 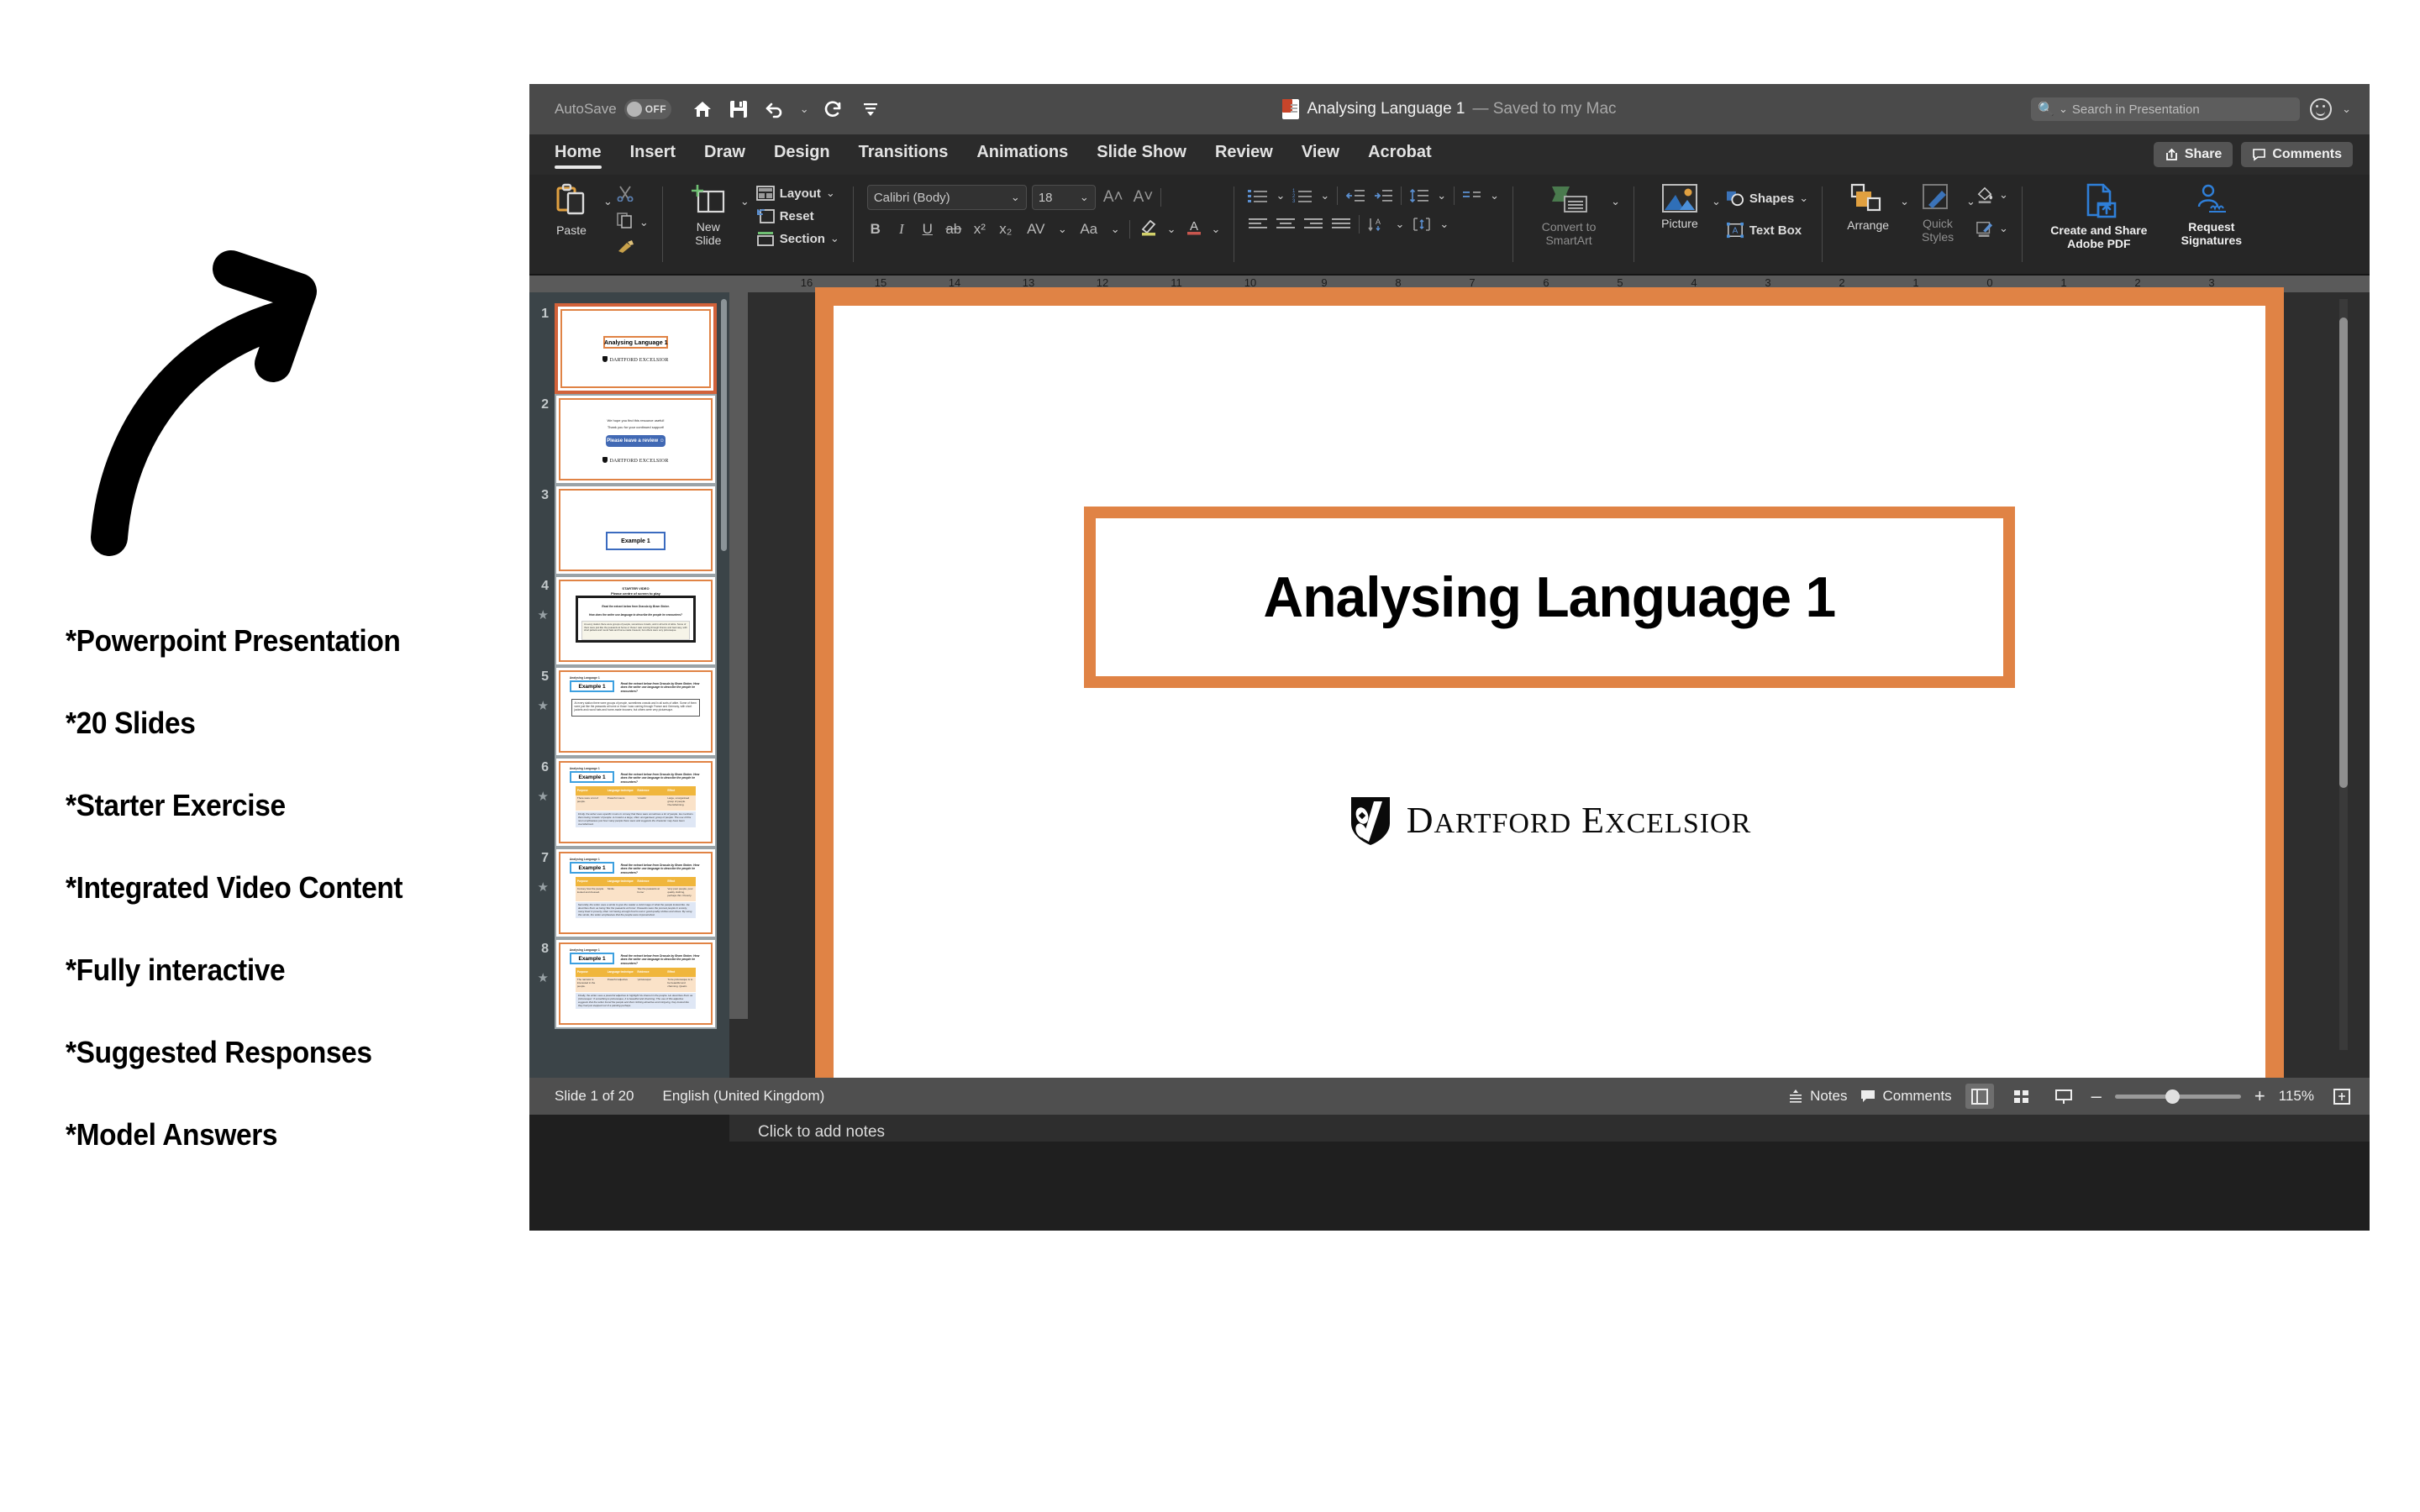 What do you see at coordinates (1089, 229) in the screenshot?
I see `change-case-button: Aa` at bounding box center [1089, 229].